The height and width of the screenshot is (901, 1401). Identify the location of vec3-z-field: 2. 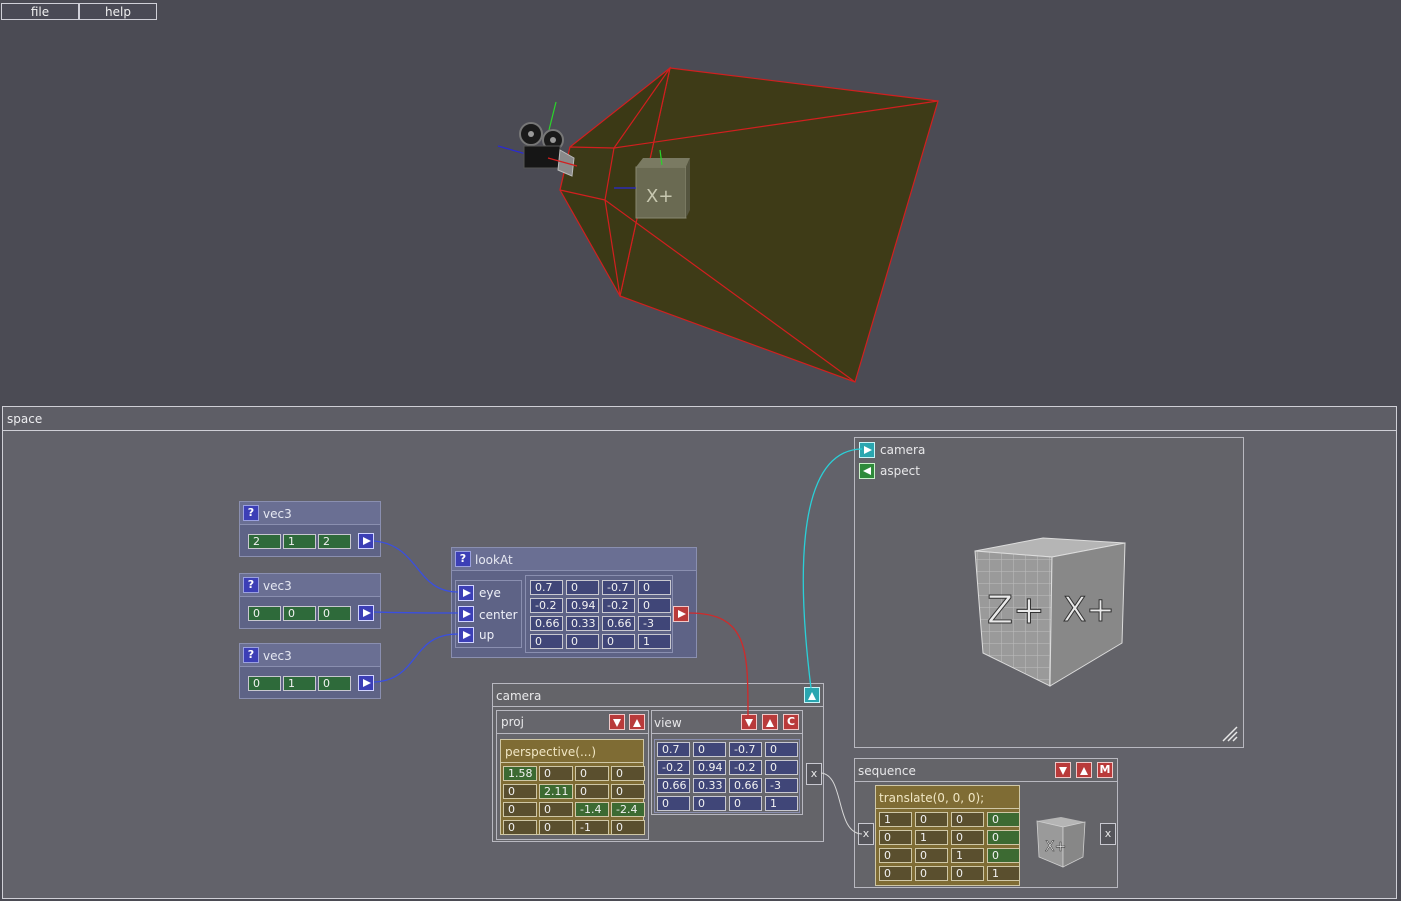
(334, 541).